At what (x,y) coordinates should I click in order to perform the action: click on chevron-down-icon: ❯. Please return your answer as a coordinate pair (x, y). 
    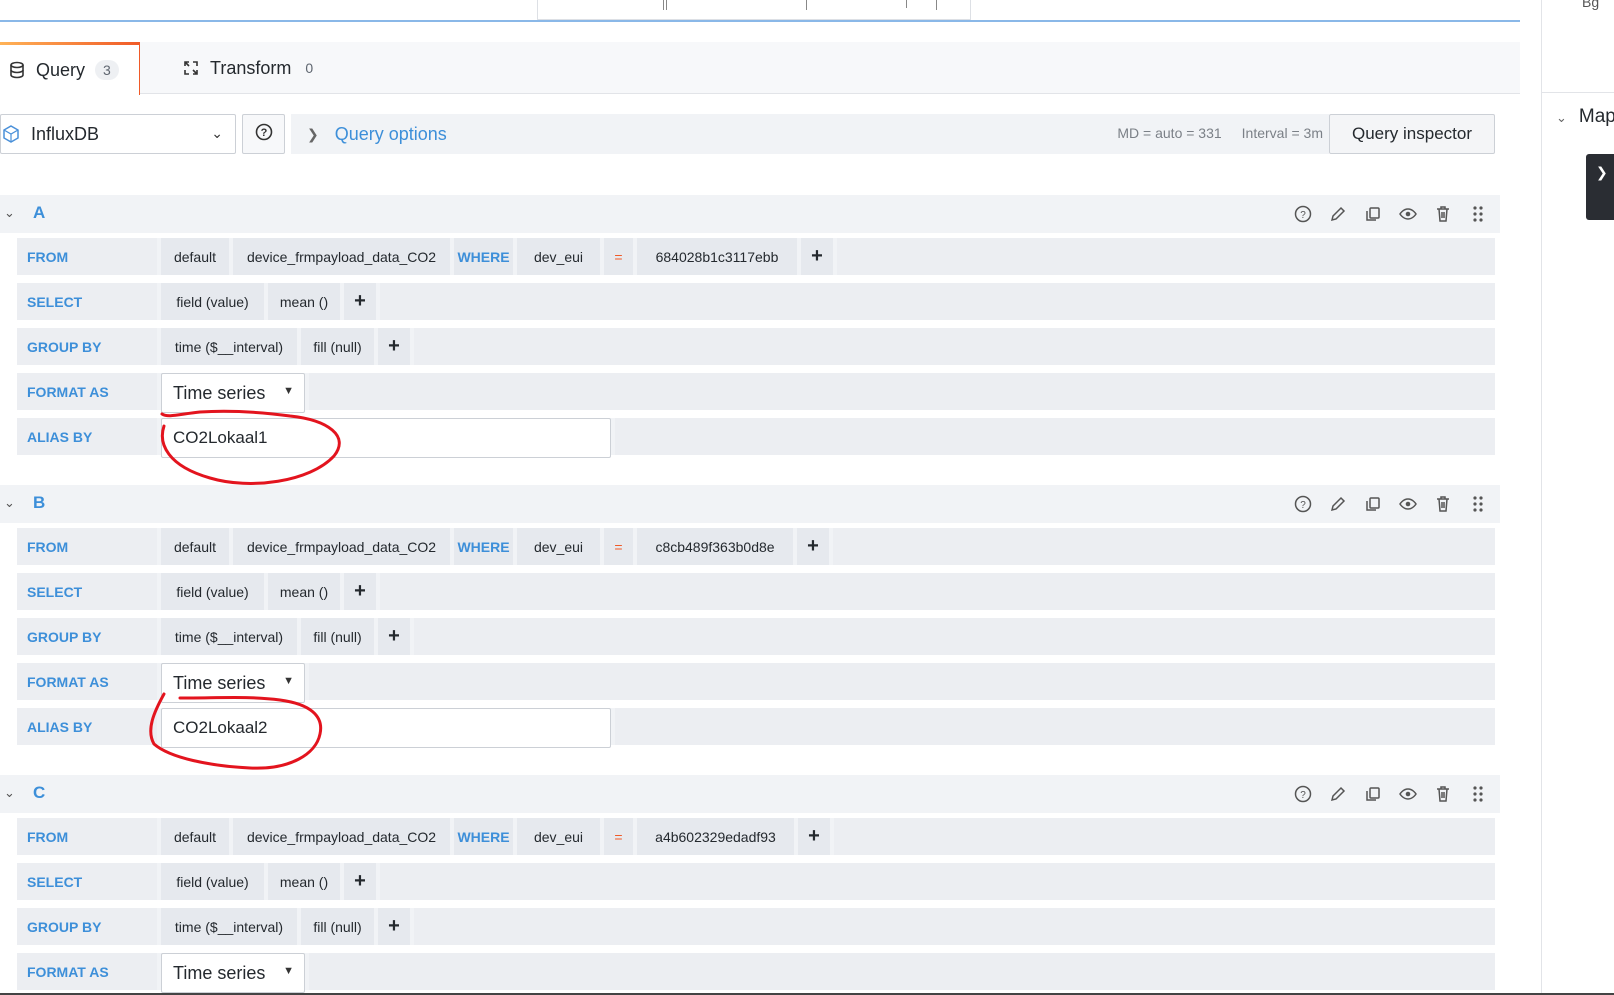
    Looking at the image, I should click on (1602, 172).